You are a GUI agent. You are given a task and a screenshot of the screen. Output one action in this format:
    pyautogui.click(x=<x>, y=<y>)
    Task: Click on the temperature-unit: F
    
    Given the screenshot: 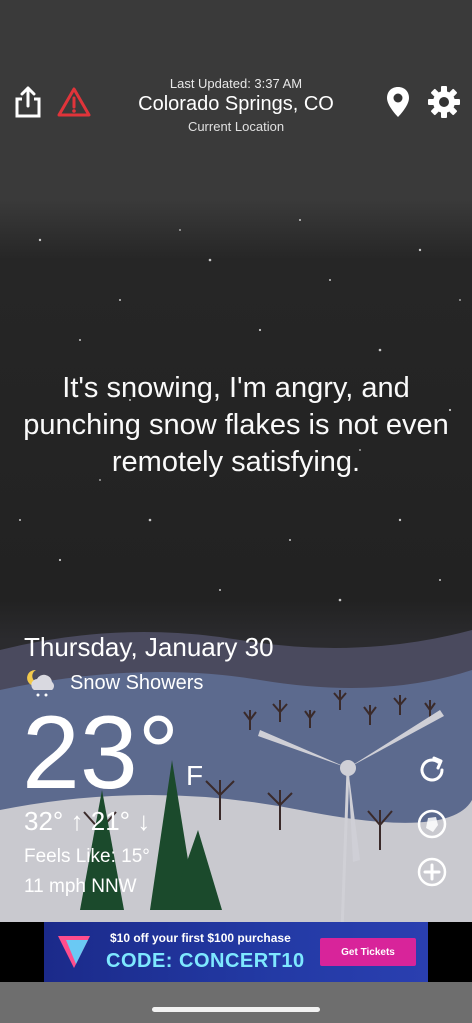 What is the action you would take?
    pyautogui.click(x=195, y=775)
    